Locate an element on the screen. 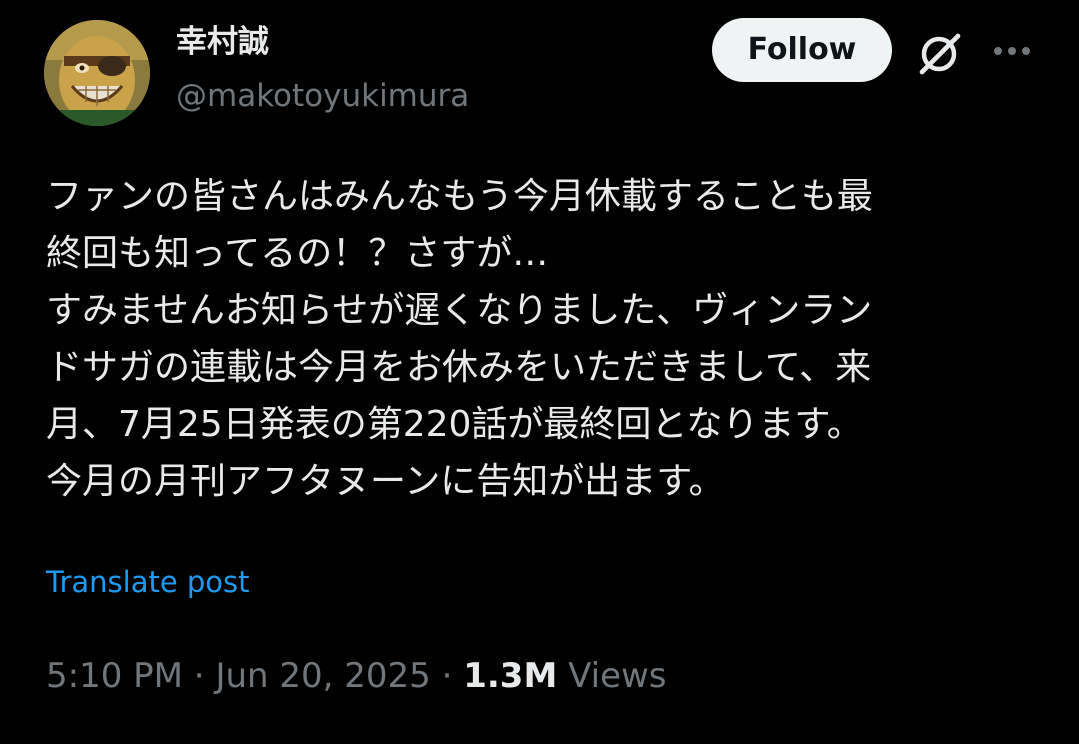 The image size is (1079, 744). display-name: 幸村誠 is located at coordinates (222, 42).